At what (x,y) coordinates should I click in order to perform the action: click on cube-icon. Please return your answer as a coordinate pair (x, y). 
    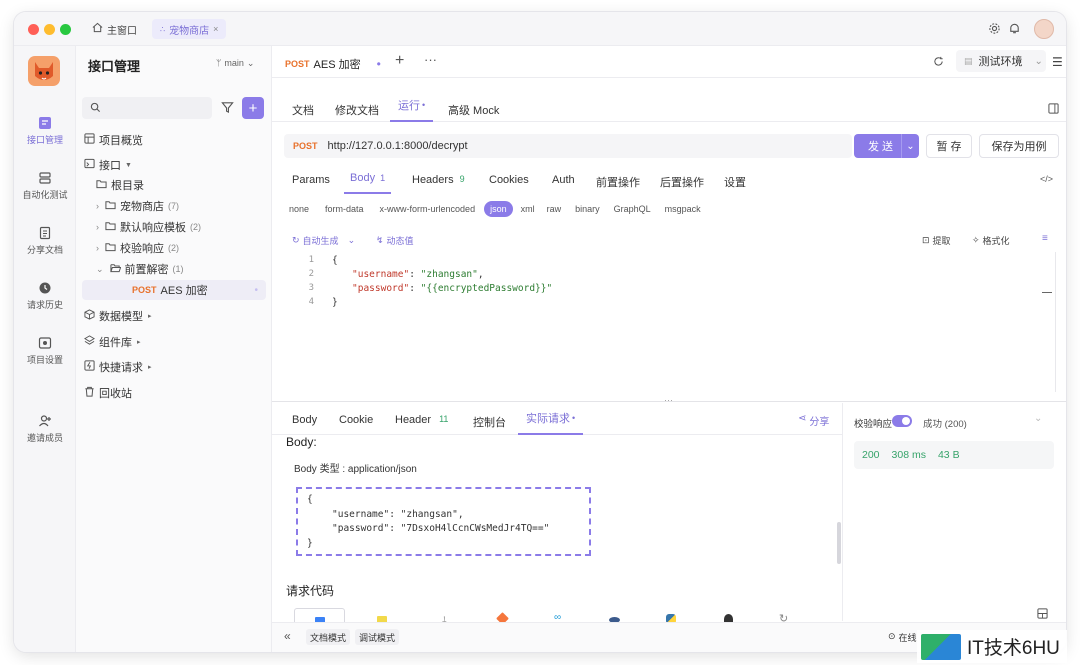
    Looking at the image, I should click on (89, 316).